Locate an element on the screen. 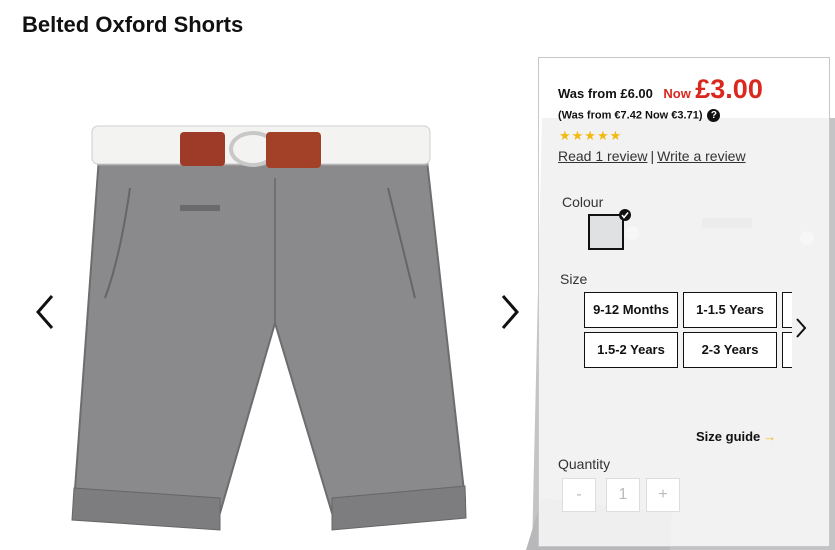 The width and height of the screenshot is (835, 550). euro-price-text: (Was from €7.42 Now €3.71) is located at coordinates (630, 115).